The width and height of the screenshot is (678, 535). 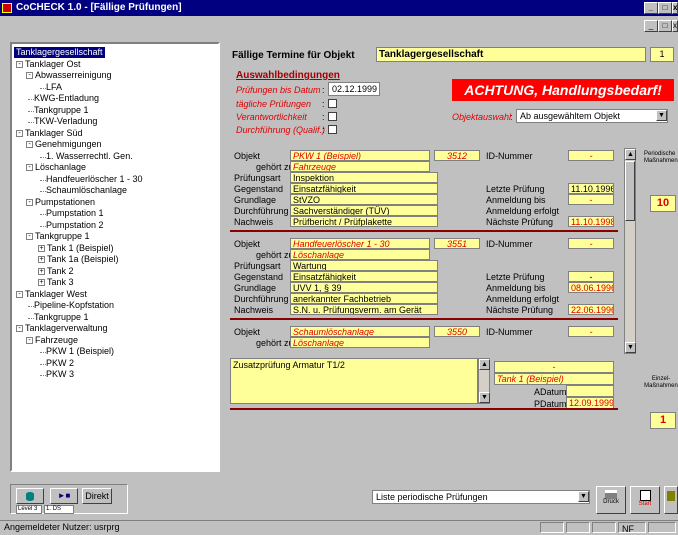 I want to click on note-scroll-up-icon: ▲, so click(x=484, y=364).